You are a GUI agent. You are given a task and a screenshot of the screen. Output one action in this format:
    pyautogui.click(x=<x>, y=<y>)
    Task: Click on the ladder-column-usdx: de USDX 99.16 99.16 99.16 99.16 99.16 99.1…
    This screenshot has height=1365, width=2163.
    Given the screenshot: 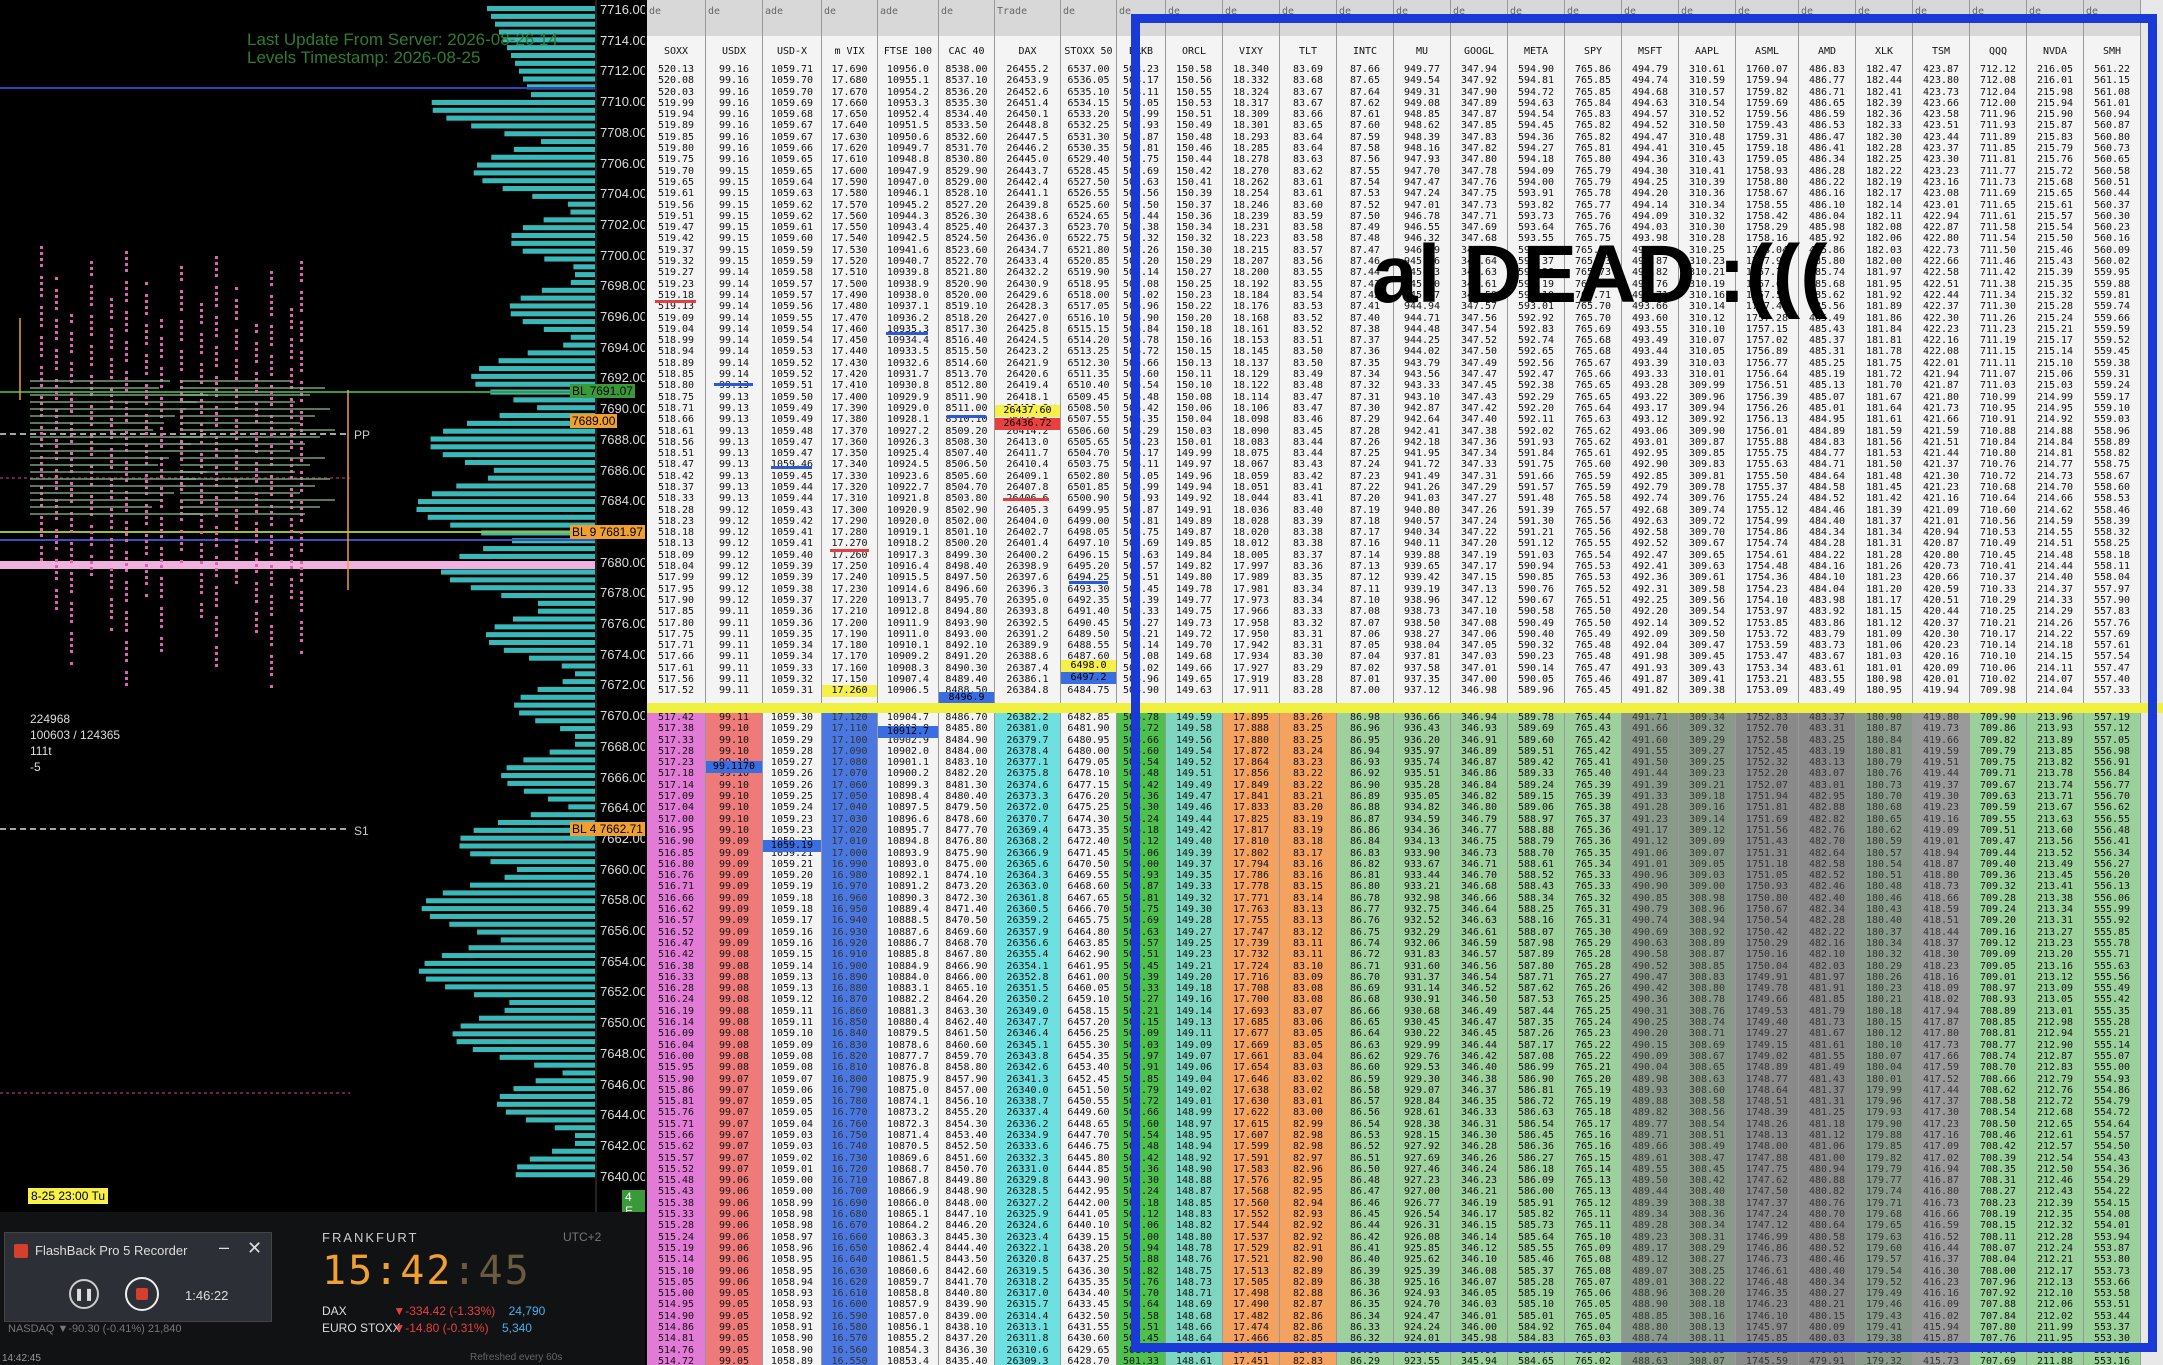 What is the action you would take?
    pyautogui.click(x=734, y=682)
    